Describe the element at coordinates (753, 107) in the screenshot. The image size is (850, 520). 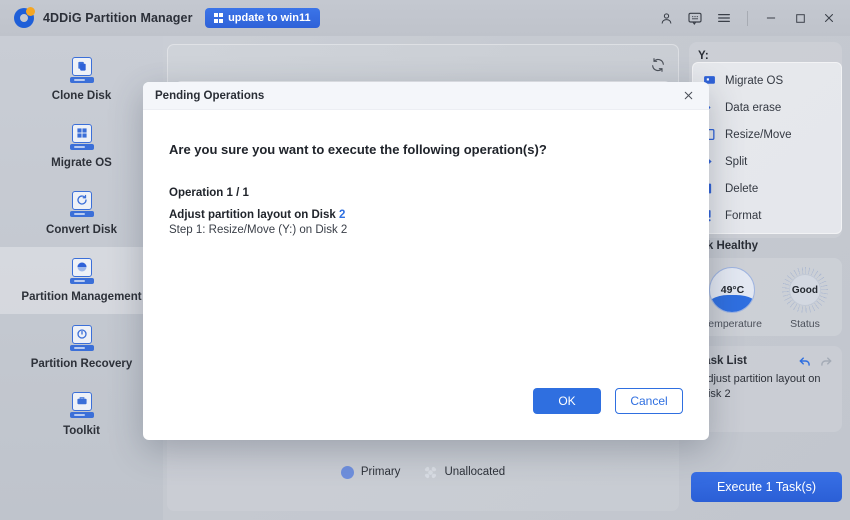
I see `context-menu-label: Data erase` at that location.